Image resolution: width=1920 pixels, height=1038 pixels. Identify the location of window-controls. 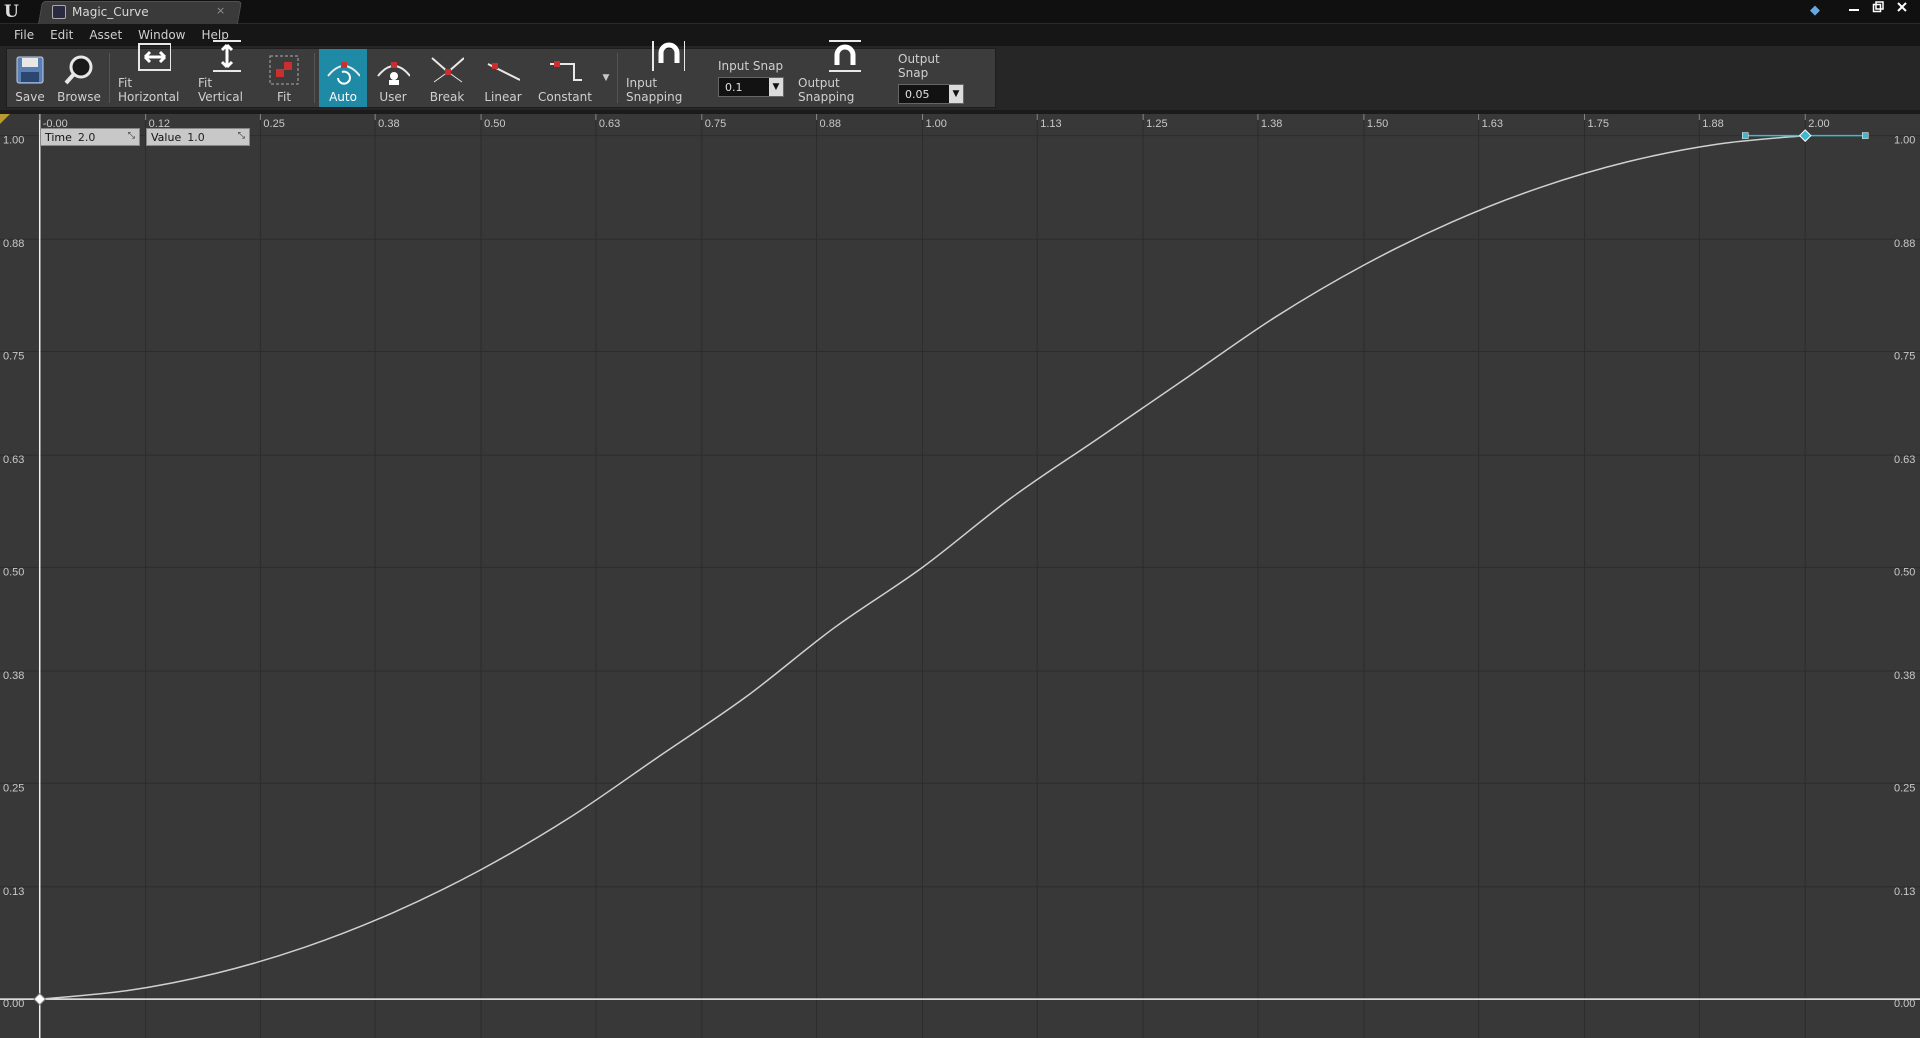
(1878, 8).